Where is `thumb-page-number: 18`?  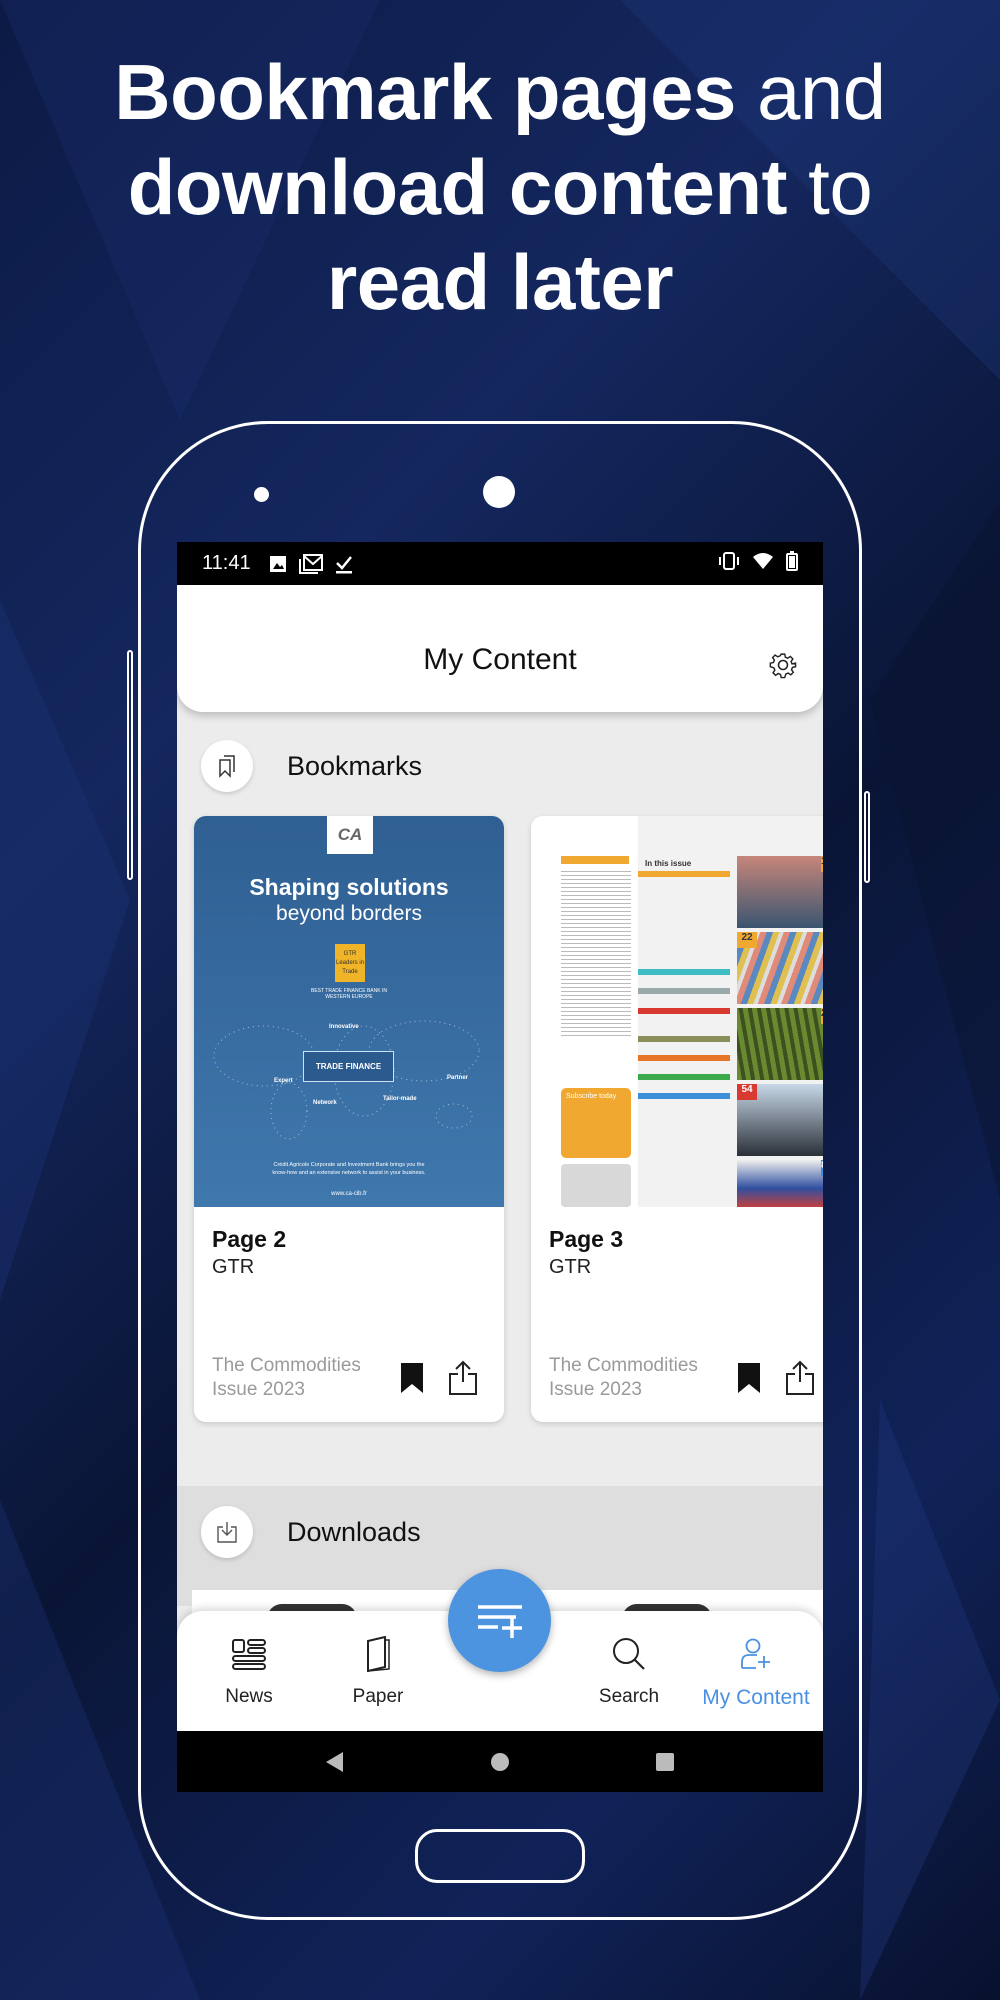 thumb-page-number: 18 is located at coordinates (822, 864).